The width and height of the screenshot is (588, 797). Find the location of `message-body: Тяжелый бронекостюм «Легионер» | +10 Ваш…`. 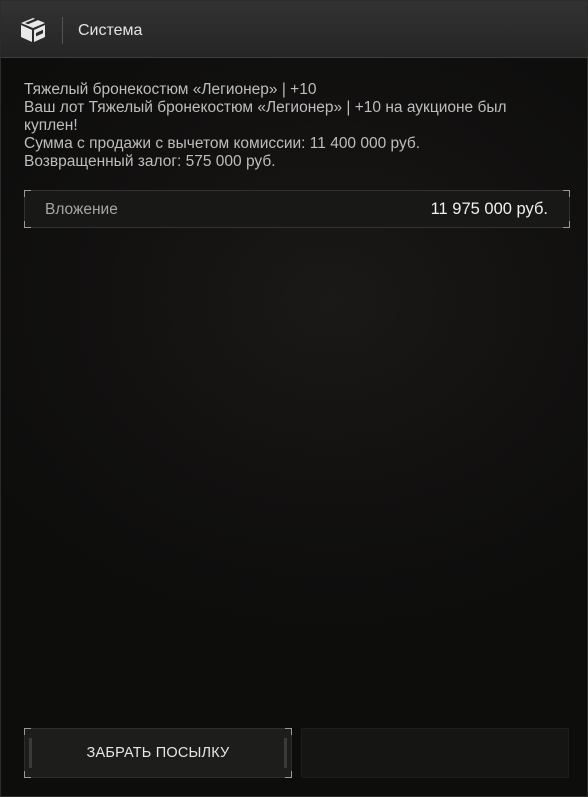

message-body: Тяжелый бронекостюм «Легионер» | +10 Ваш… is located at coordinates (289, 126).